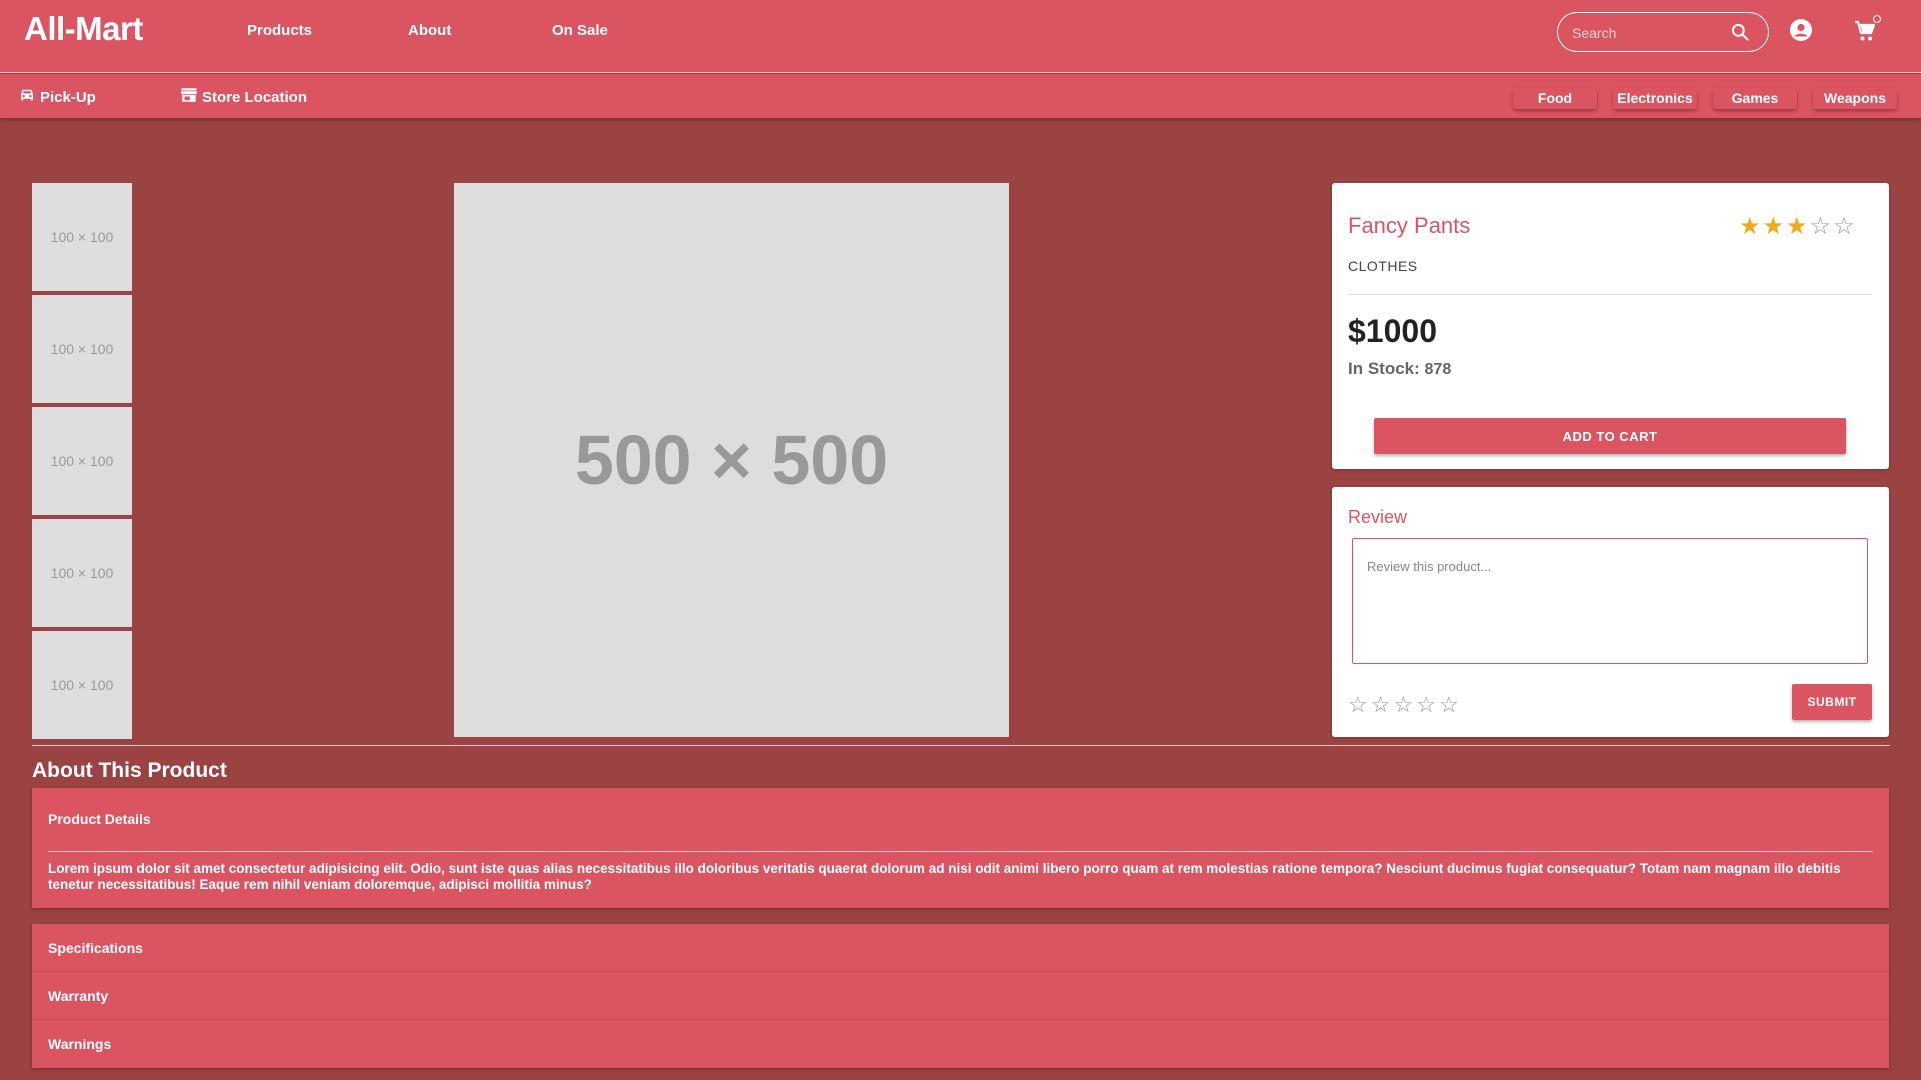  Describe the element at coordinates (1865, 33) in the screenshot. I see `cart-icon` at that location.